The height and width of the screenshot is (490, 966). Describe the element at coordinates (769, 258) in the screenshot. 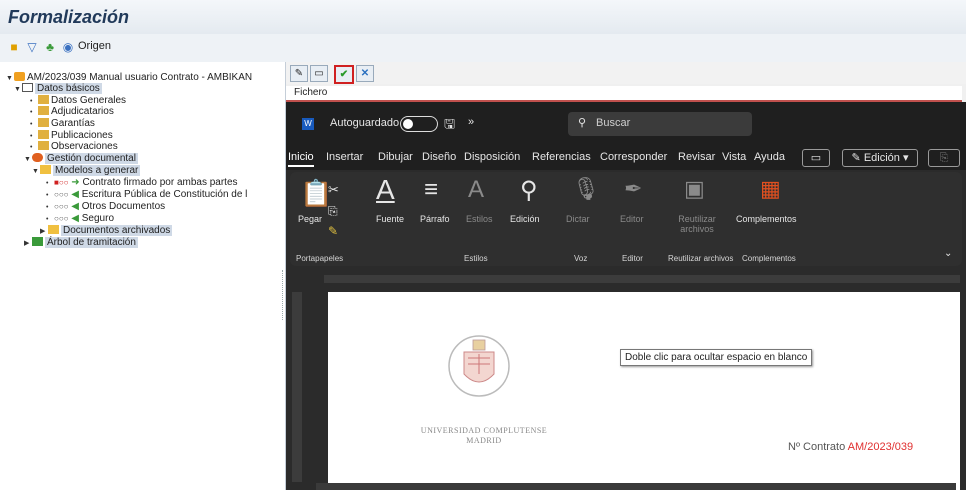

I see `group-complementos: Complementos` at that location.